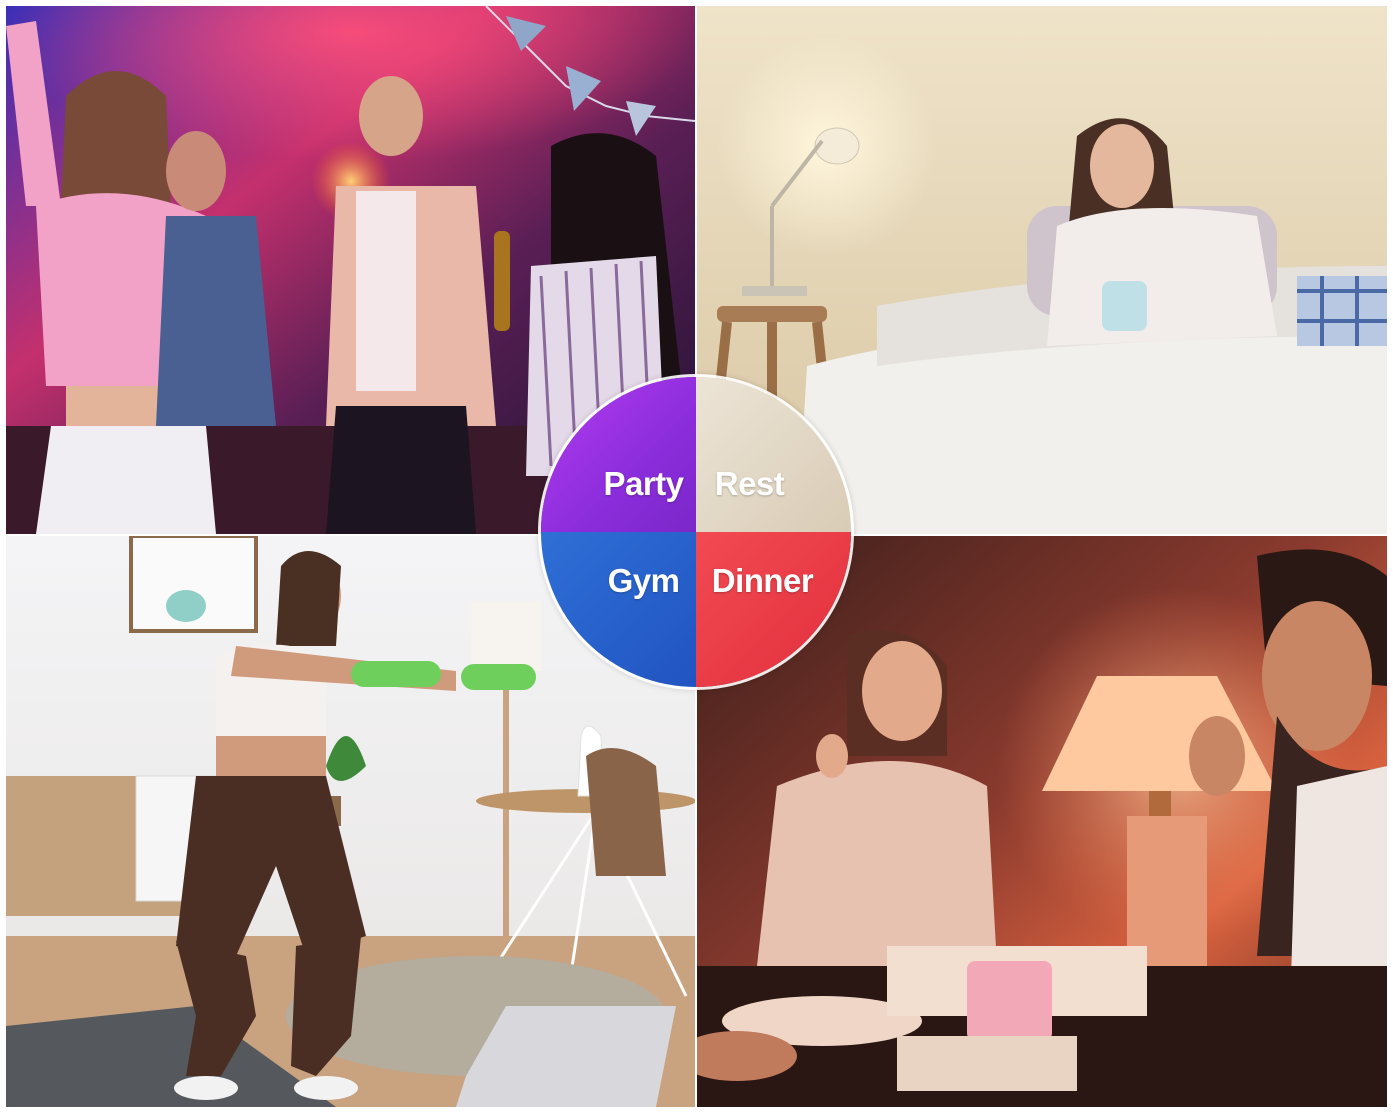 This screenshot has width=1393, height=1113. Describe the element at coordinates (618, 454) in the screenshot. I see `party-label-cell: Party` at that location.